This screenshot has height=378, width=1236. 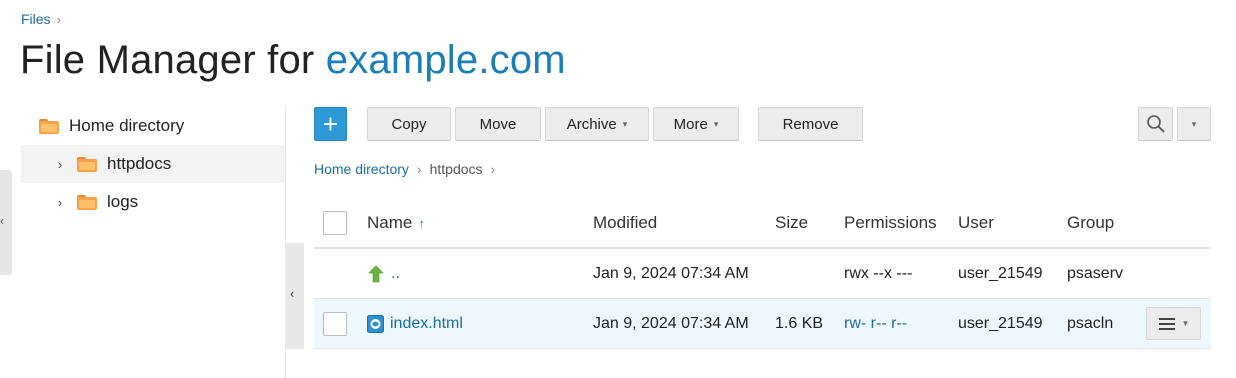 I want to click on search-options-button: ▾, so click(x=1194, y=124).